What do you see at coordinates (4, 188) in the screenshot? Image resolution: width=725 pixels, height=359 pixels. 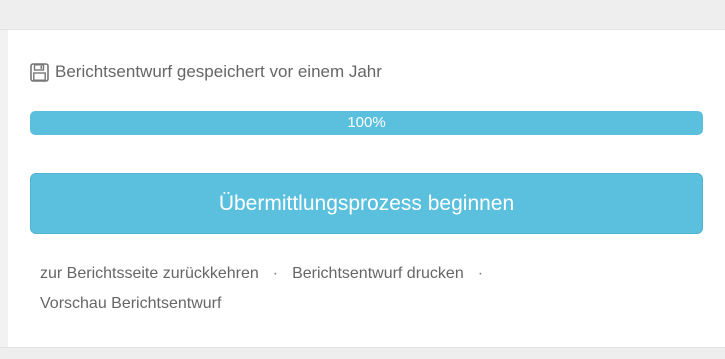 I see `left-edge` at bounding box center [4, 188].